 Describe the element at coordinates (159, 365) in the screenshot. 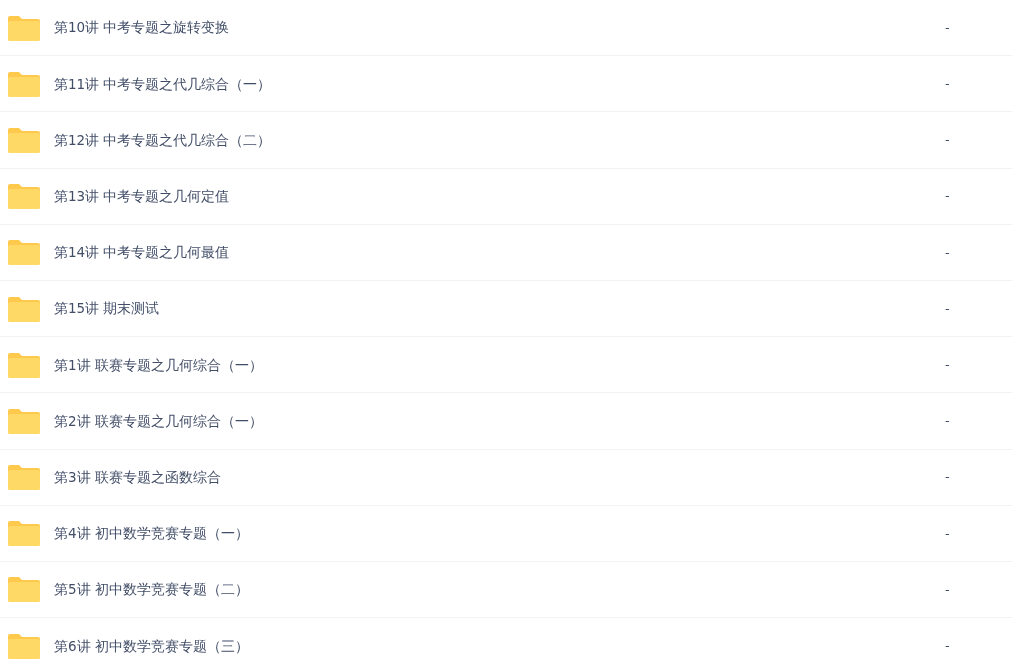

I see `folder-name: 第1讲 联赛专题之几何综合（一）` at that location.